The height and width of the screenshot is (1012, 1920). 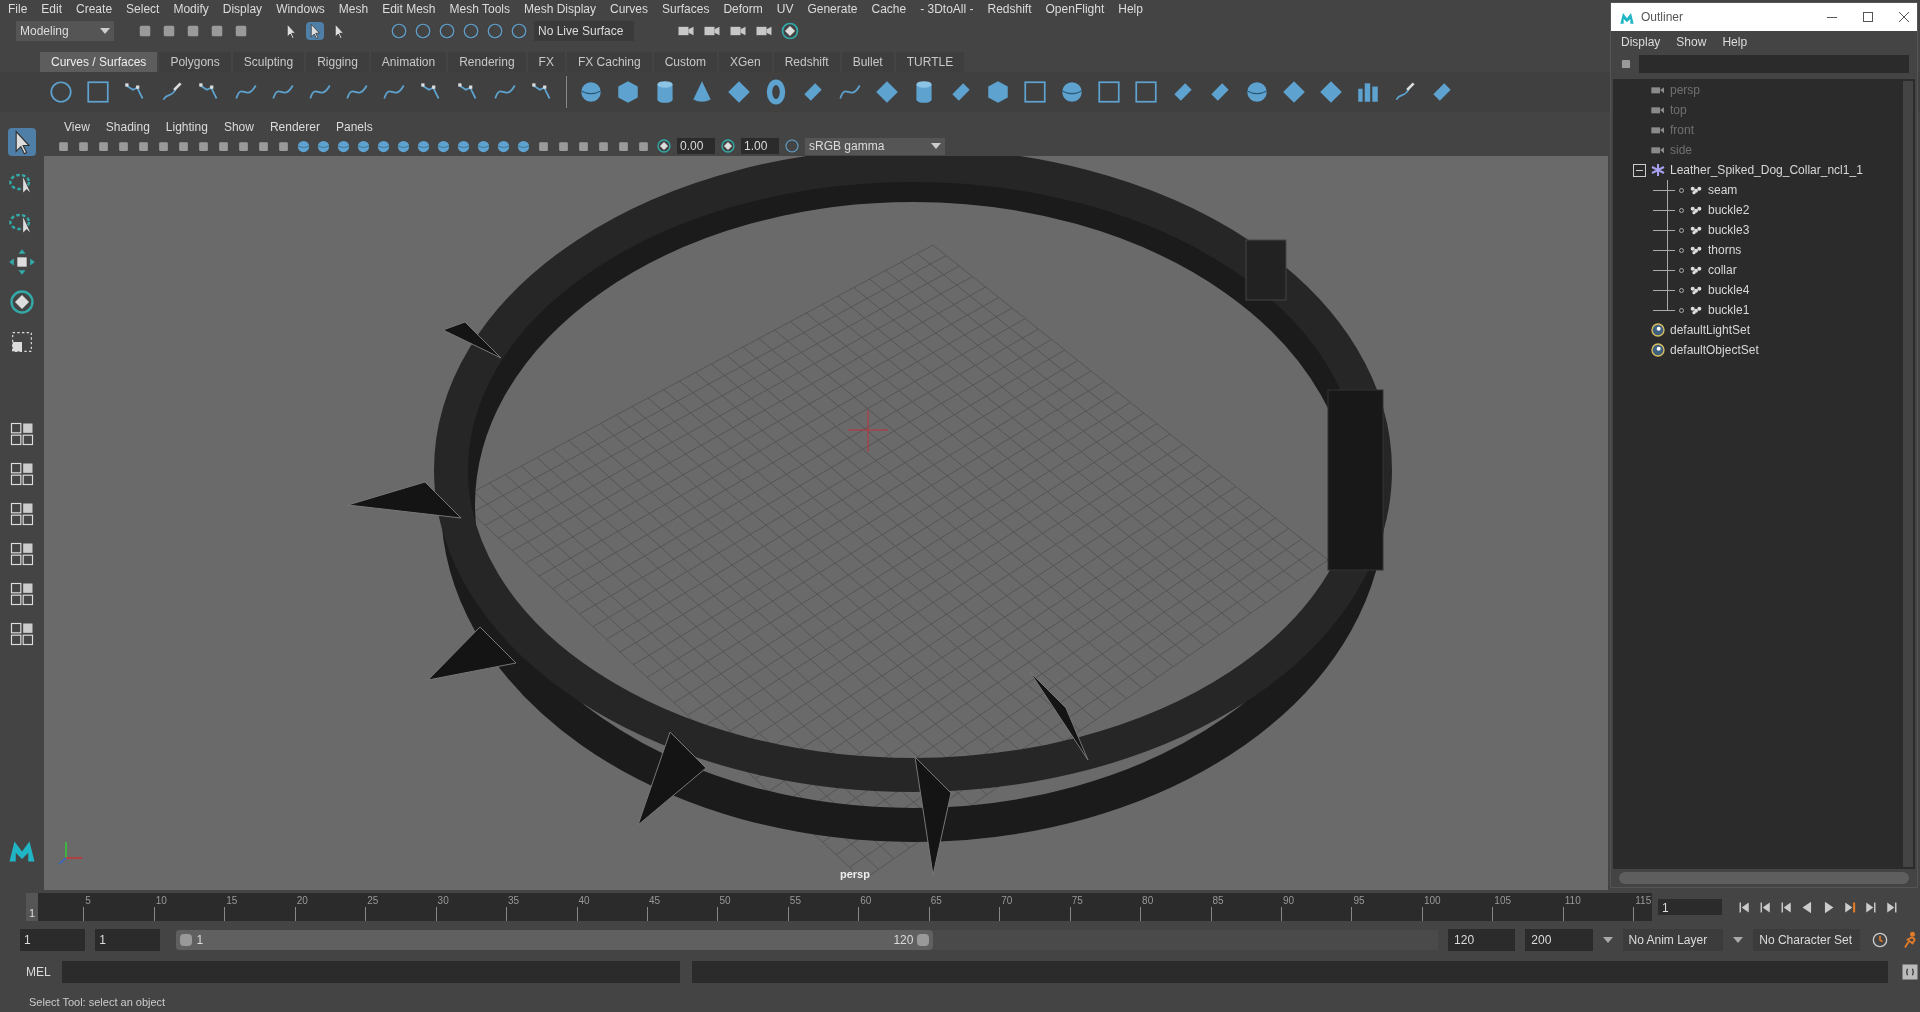 What do you see at coordinates (1766, 170) in the screenshot?
I see `outliner-item: Leather_Spiked_Dog_Collar_ncl1_1` at bounding box center [1766, 170].